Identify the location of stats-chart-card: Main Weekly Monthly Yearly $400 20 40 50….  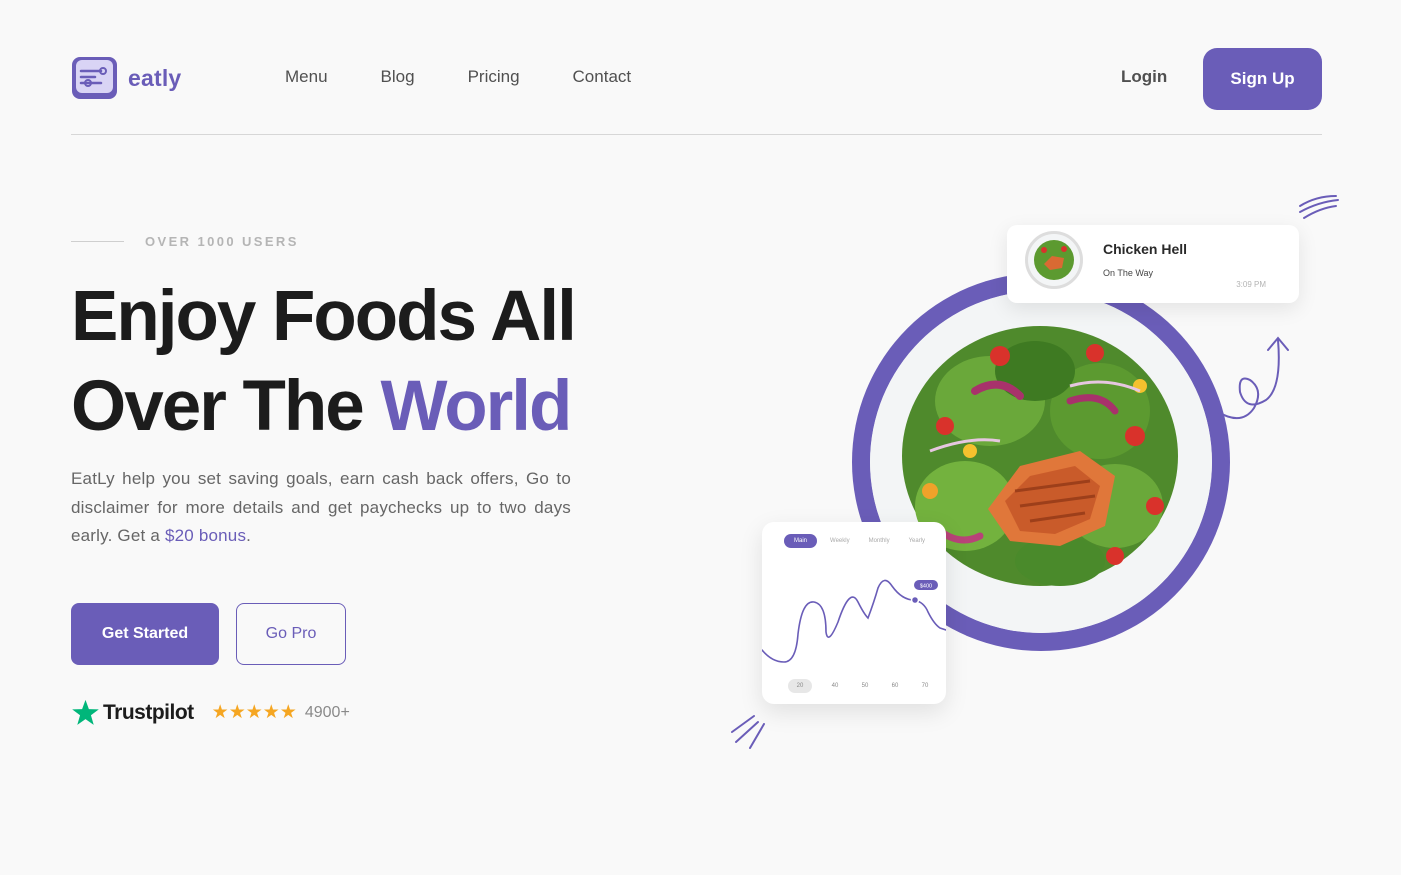
(854, 613).